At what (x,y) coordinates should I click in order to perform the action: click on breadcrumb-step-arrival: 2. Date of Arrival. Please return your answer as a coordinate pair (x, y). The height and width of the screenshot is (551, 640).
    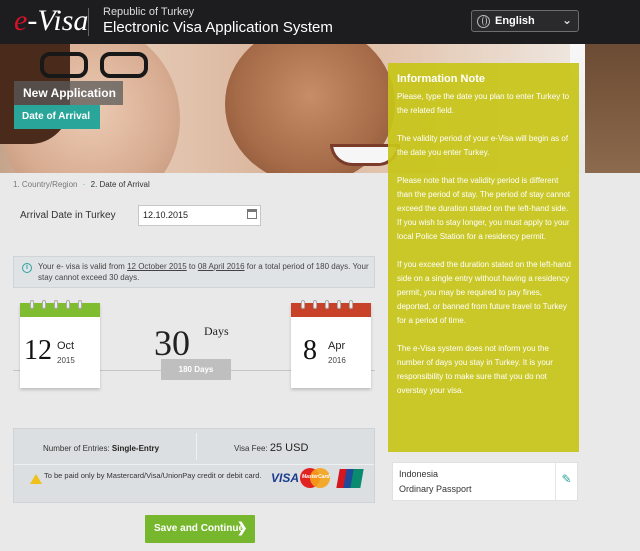
    Looking at the image, I should click on (120, 184).